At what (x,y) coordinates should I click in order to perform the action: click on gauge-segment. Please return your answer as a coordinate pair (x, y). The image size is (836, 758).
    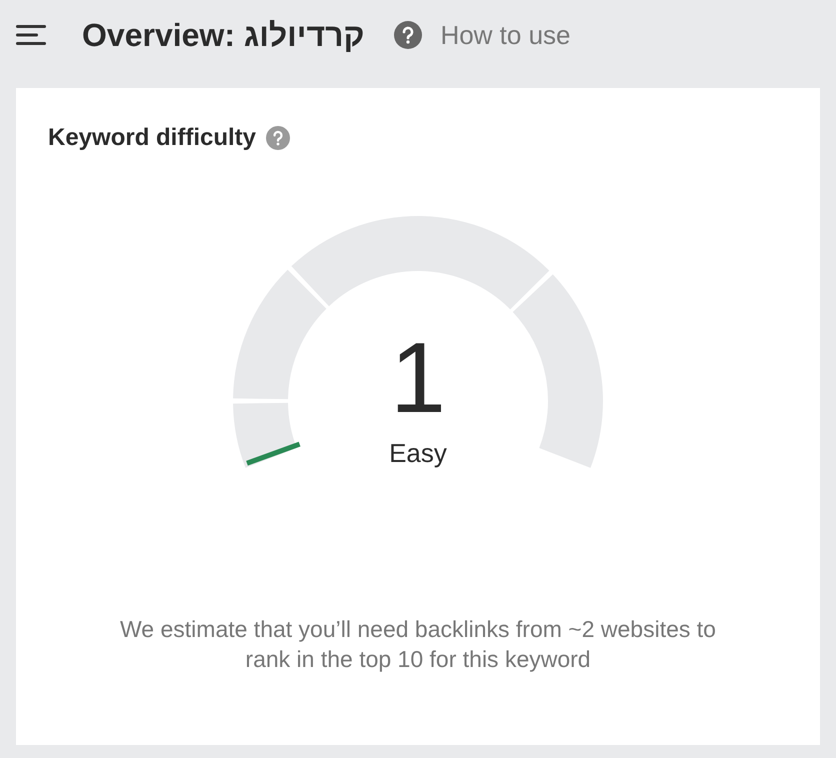
    Looking at the image, I should click on (265, 435).